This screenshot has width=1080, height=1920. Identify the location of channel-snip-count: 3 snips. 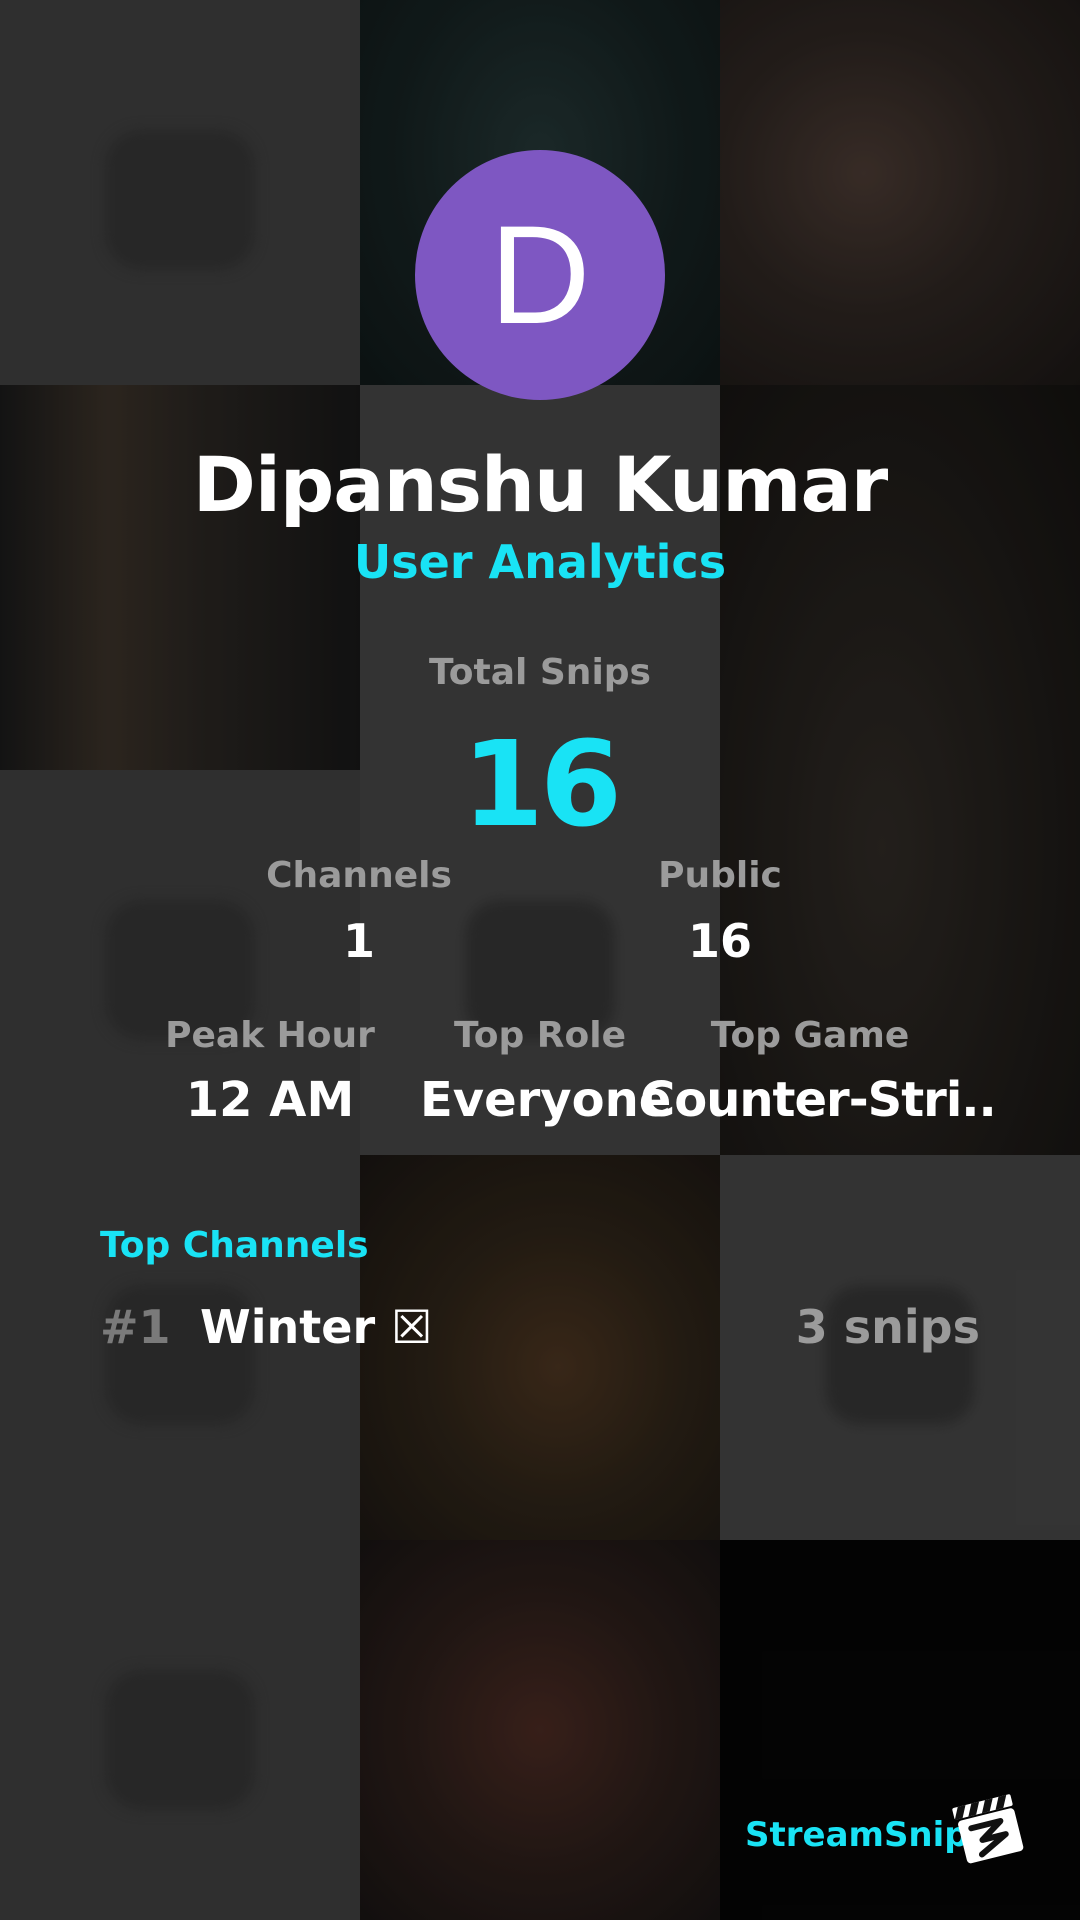
(887, 1327).